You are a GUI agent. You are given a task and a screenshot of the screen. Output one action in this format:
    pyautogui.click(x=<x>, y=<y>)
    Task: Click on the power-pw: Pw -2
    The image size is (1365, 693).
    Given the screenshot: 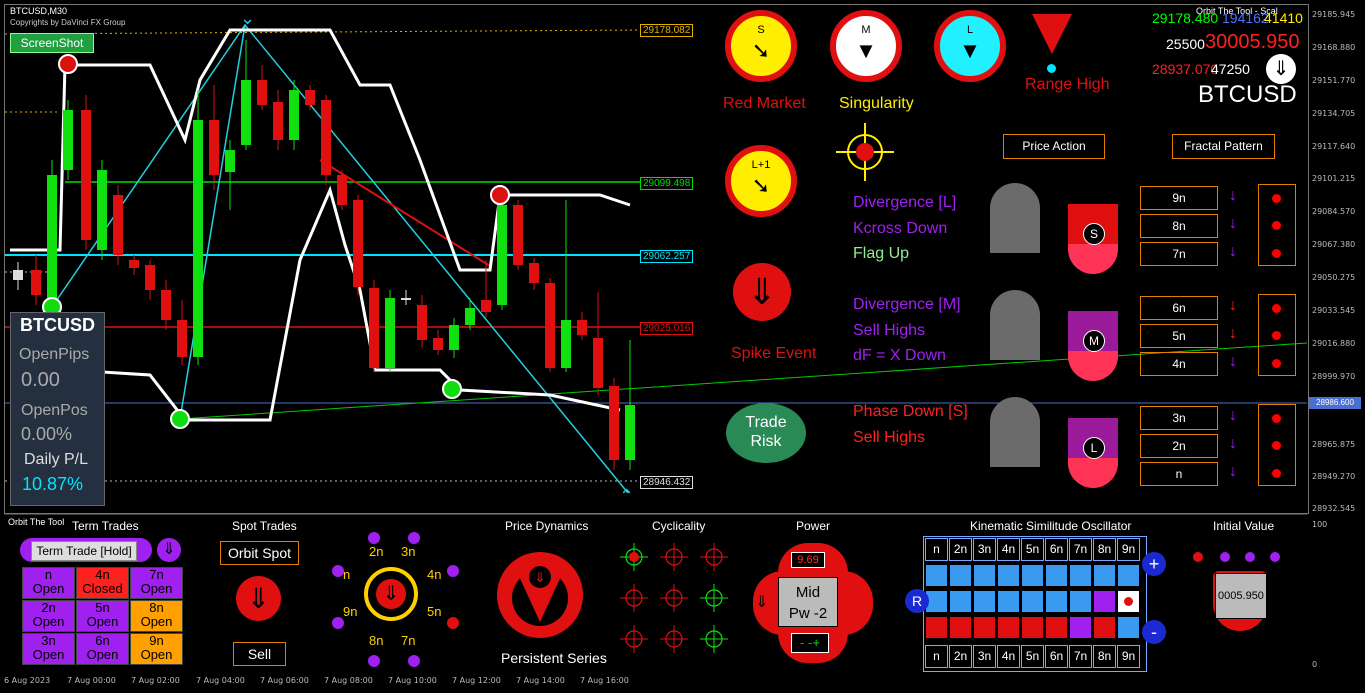 What is the action you would take?
    pyautogui.click(x=808, y=613)
    